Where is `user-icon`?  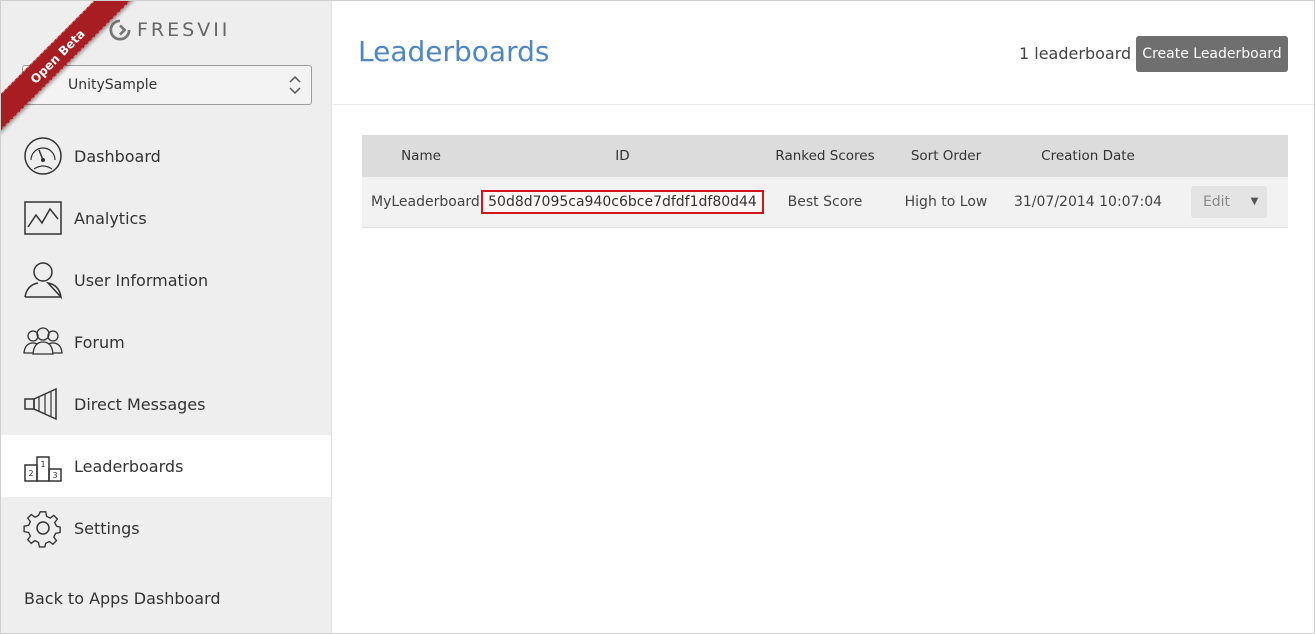
user-icon is located at coordinates (43, 280).